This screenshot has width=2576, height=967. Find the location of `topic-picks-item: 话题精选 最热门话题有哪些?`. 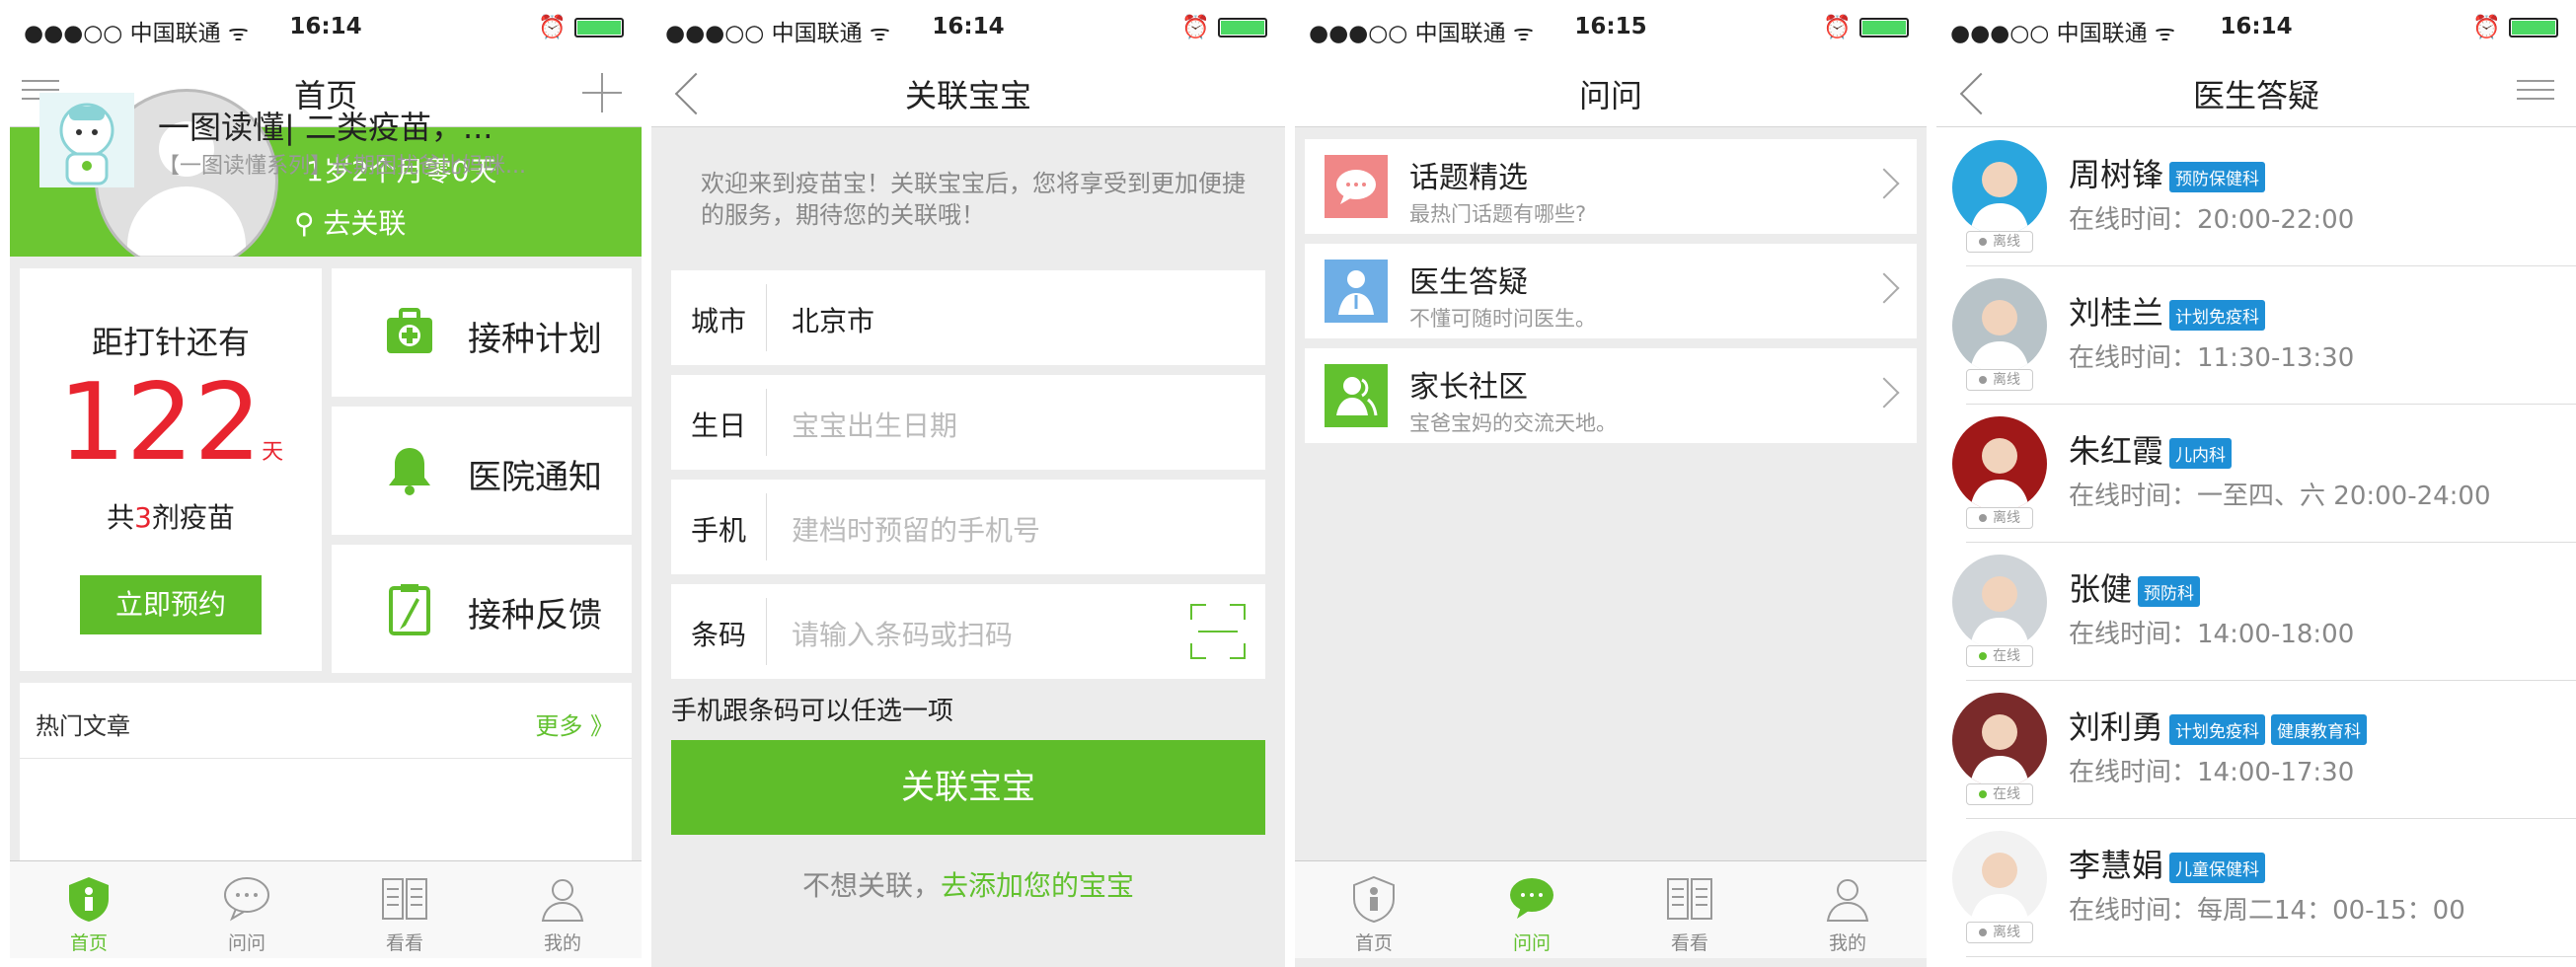

topic-picks-item: 话题精选 最热门话题有哪些? is located at coordinates (1611, 186).